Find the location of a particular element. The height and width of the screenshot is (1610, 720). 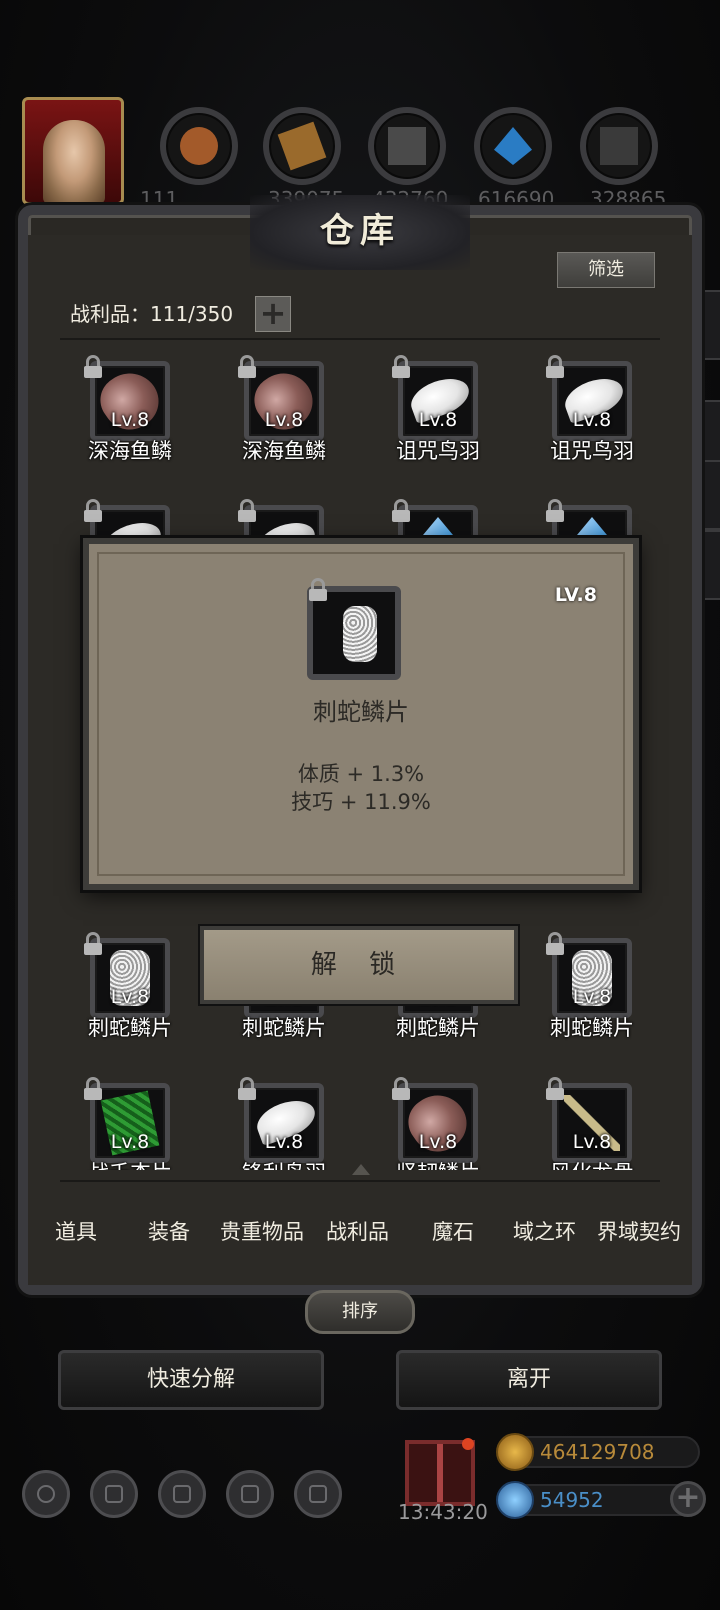

item-name: 坚韧鳞片 is located at coordinates (438, 1163).